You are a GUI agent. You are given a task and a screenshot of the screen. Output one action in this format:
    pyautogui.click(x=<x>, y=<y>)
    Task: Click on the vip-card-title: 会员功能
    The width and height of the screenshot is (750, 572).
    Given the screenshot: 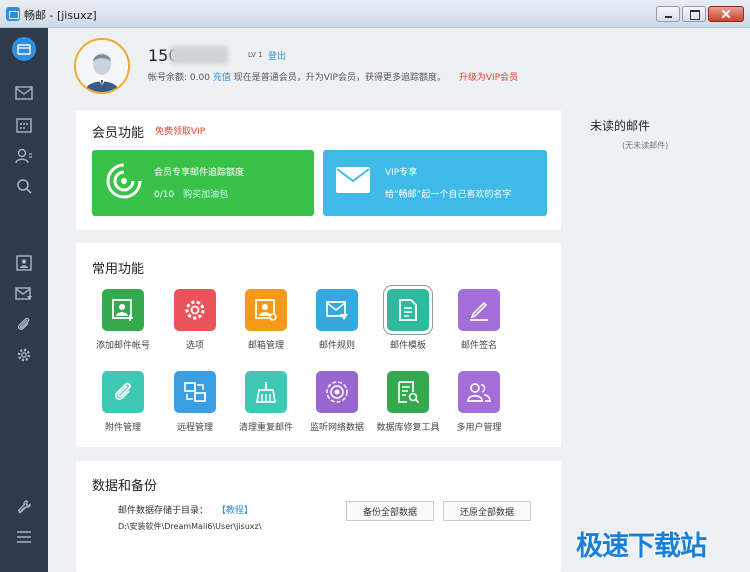 What is the action you would take?
    pyautogui.click(x=118, y=133)
    